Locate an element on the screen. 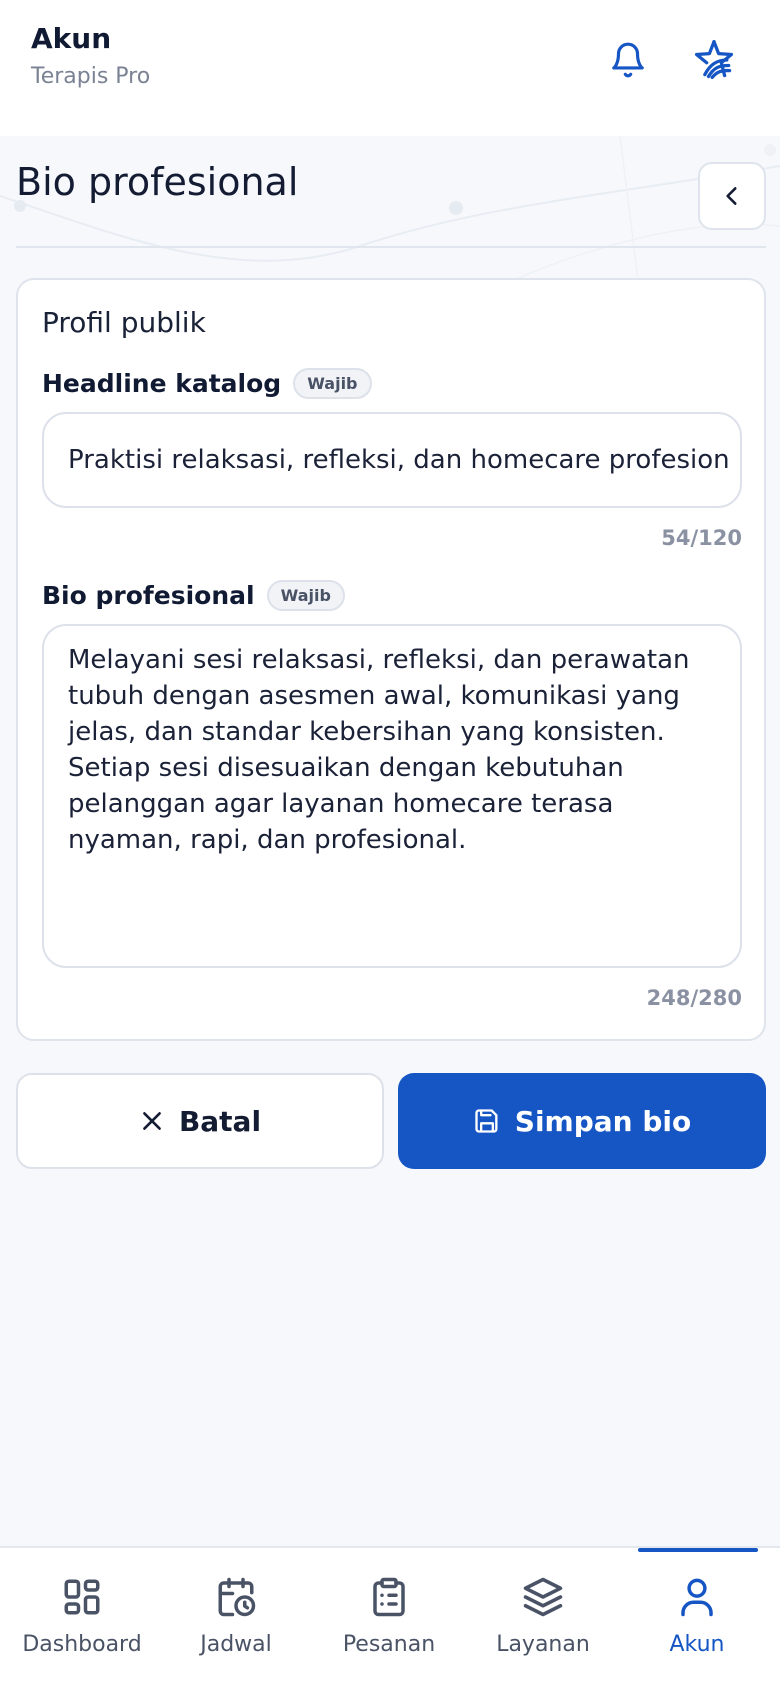  grid-icon is located at coordinates (82, 1597).